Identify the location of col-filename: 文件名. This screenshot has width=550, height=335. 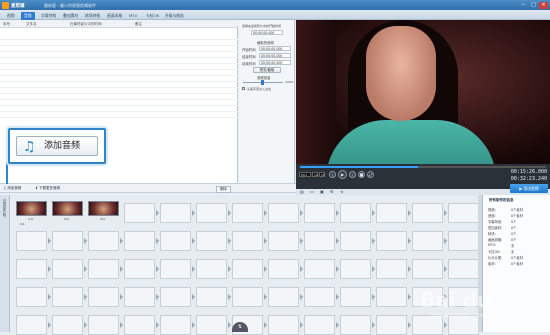
(31, 24).